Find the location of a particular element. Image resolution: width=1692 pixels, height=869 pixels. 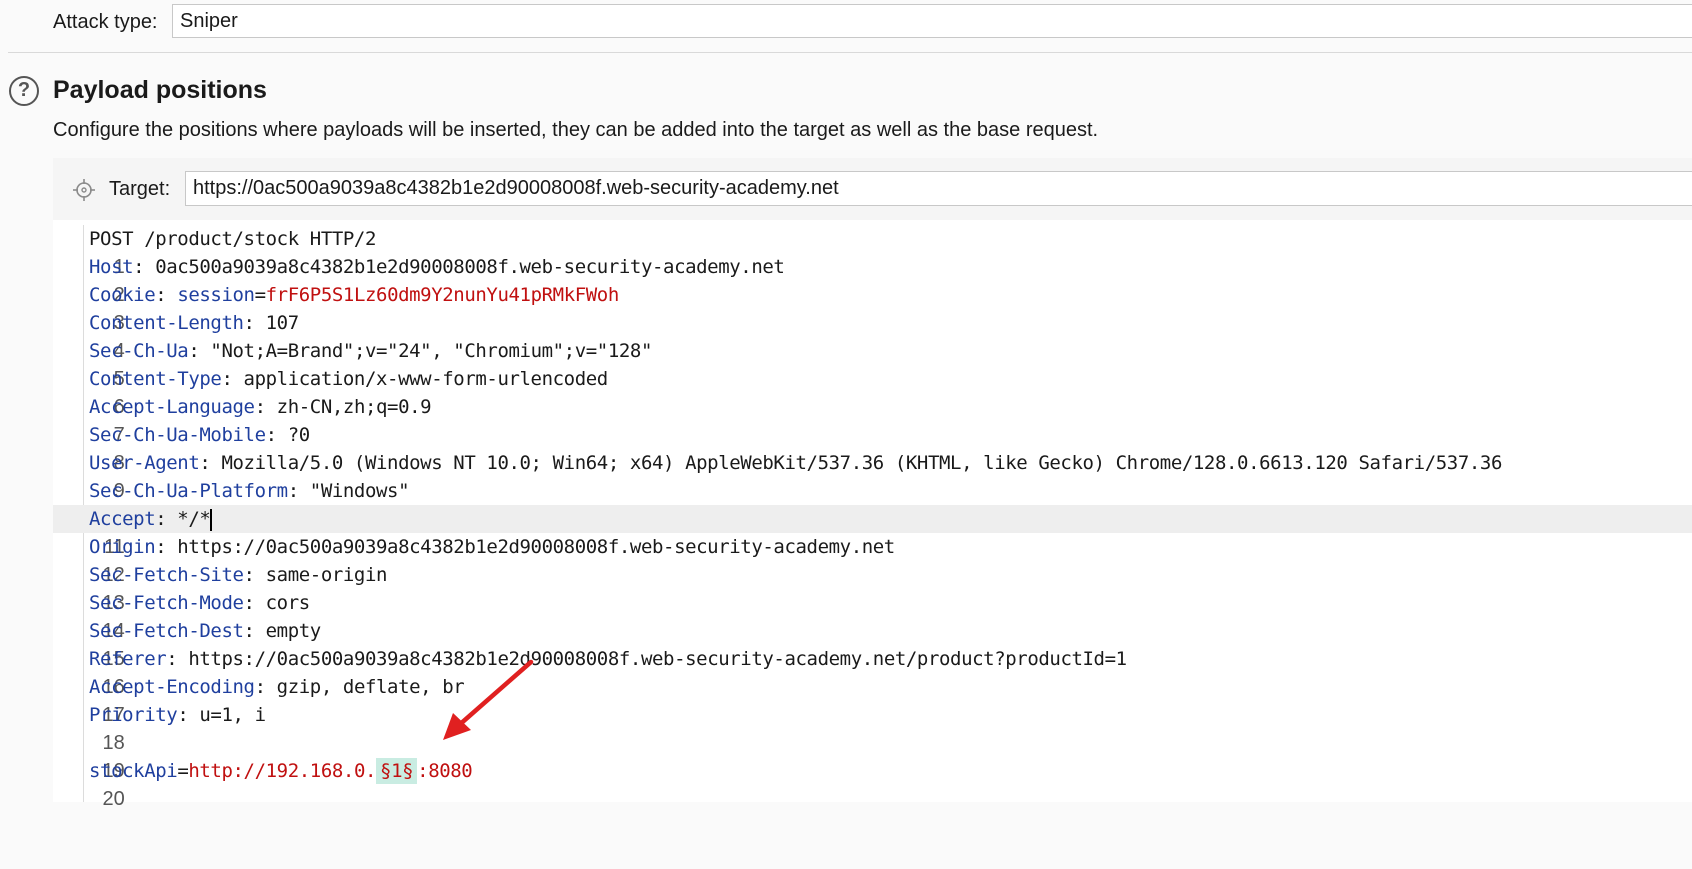

header-name: Accept-Encoding is located at coordinates (172, 687).